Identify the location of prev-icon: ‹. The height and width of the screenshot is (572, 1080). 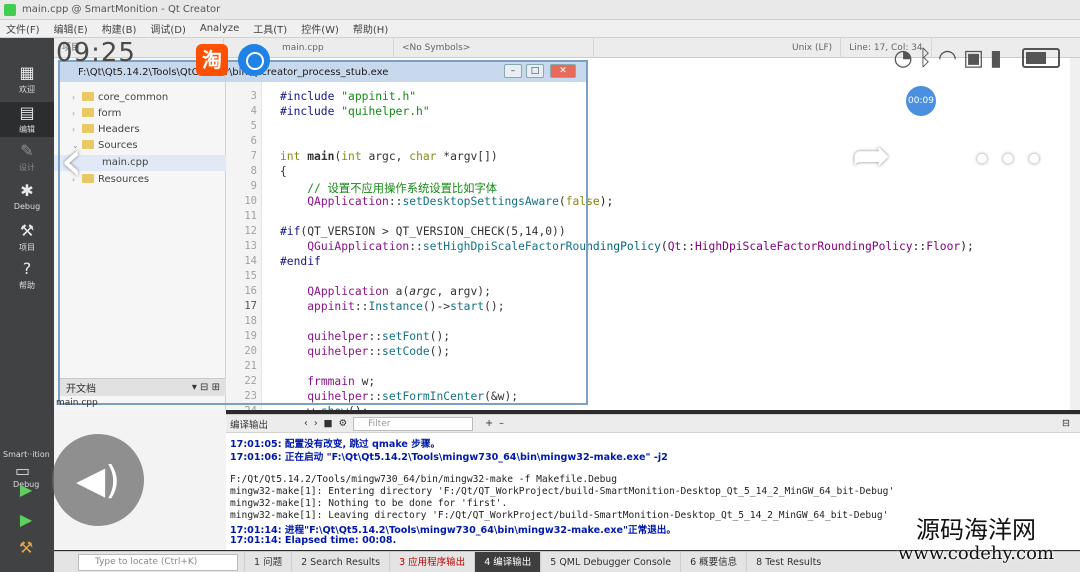
(306, 423).